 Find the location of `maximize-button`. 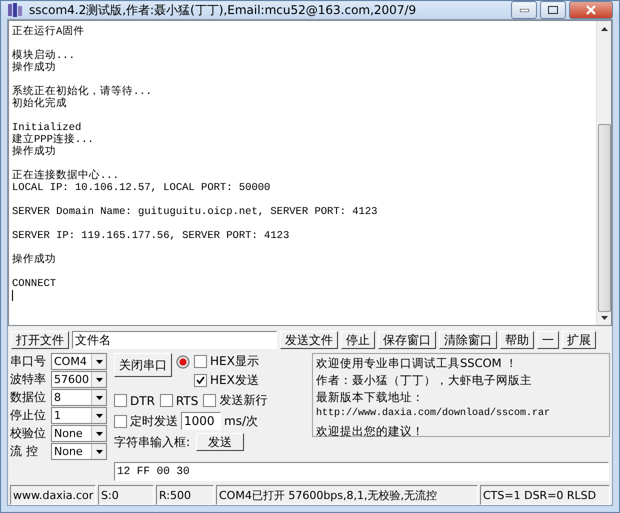

maximize-button is located at coordinates (553, 10).